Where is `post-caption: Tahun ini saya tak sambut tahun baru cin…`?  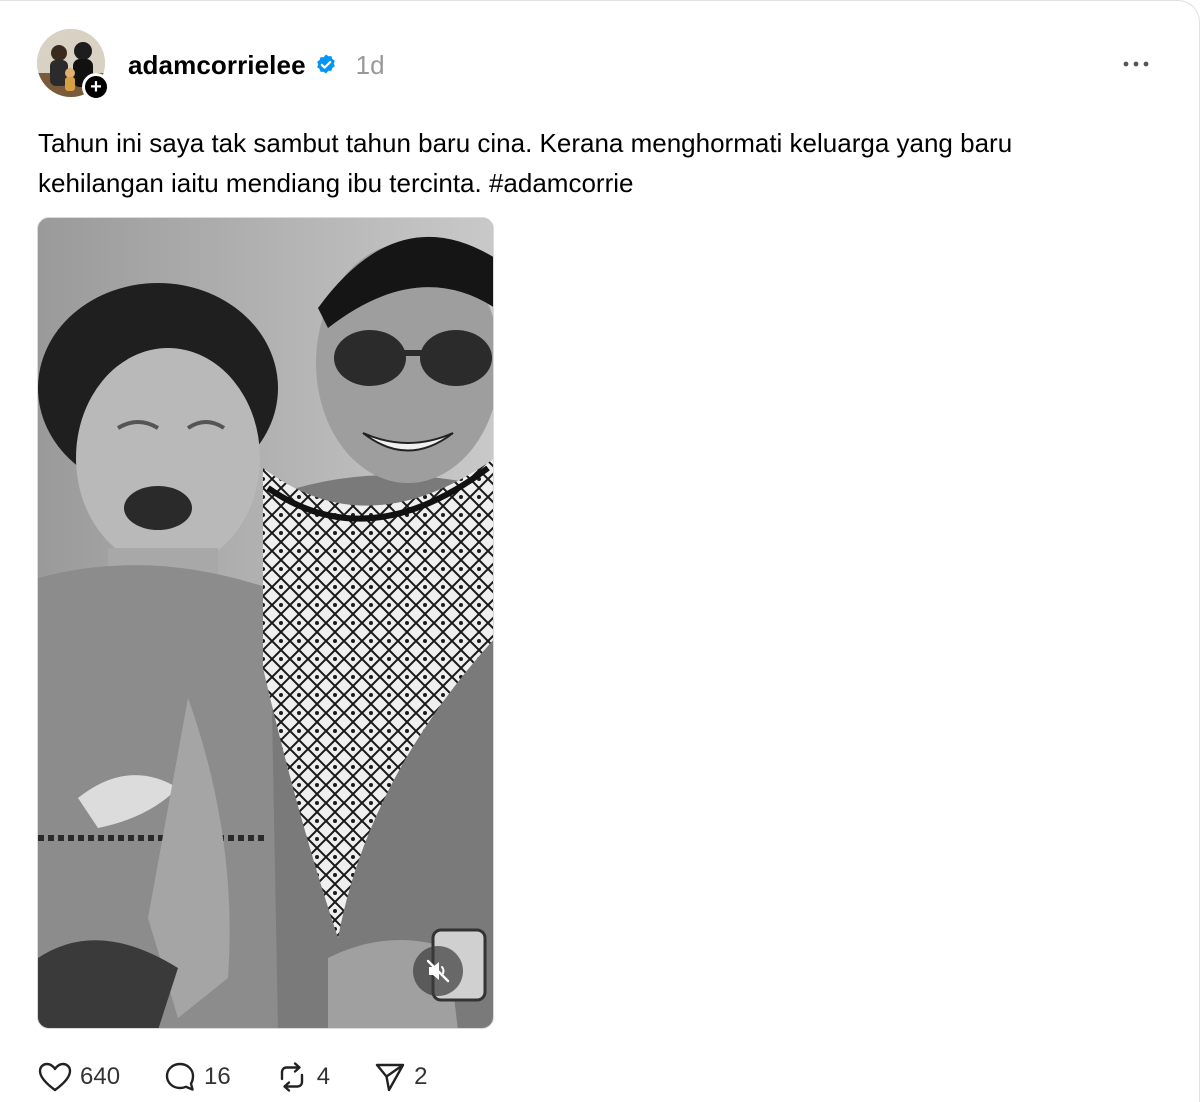
post-caption: Tahun ini saya tak sambut tahun baru cin… is located at coordinates (525, 163).